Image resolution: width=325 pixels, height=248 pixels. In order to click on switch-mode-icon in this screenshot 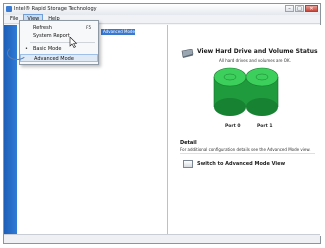, I will do `click(188, 164)`.